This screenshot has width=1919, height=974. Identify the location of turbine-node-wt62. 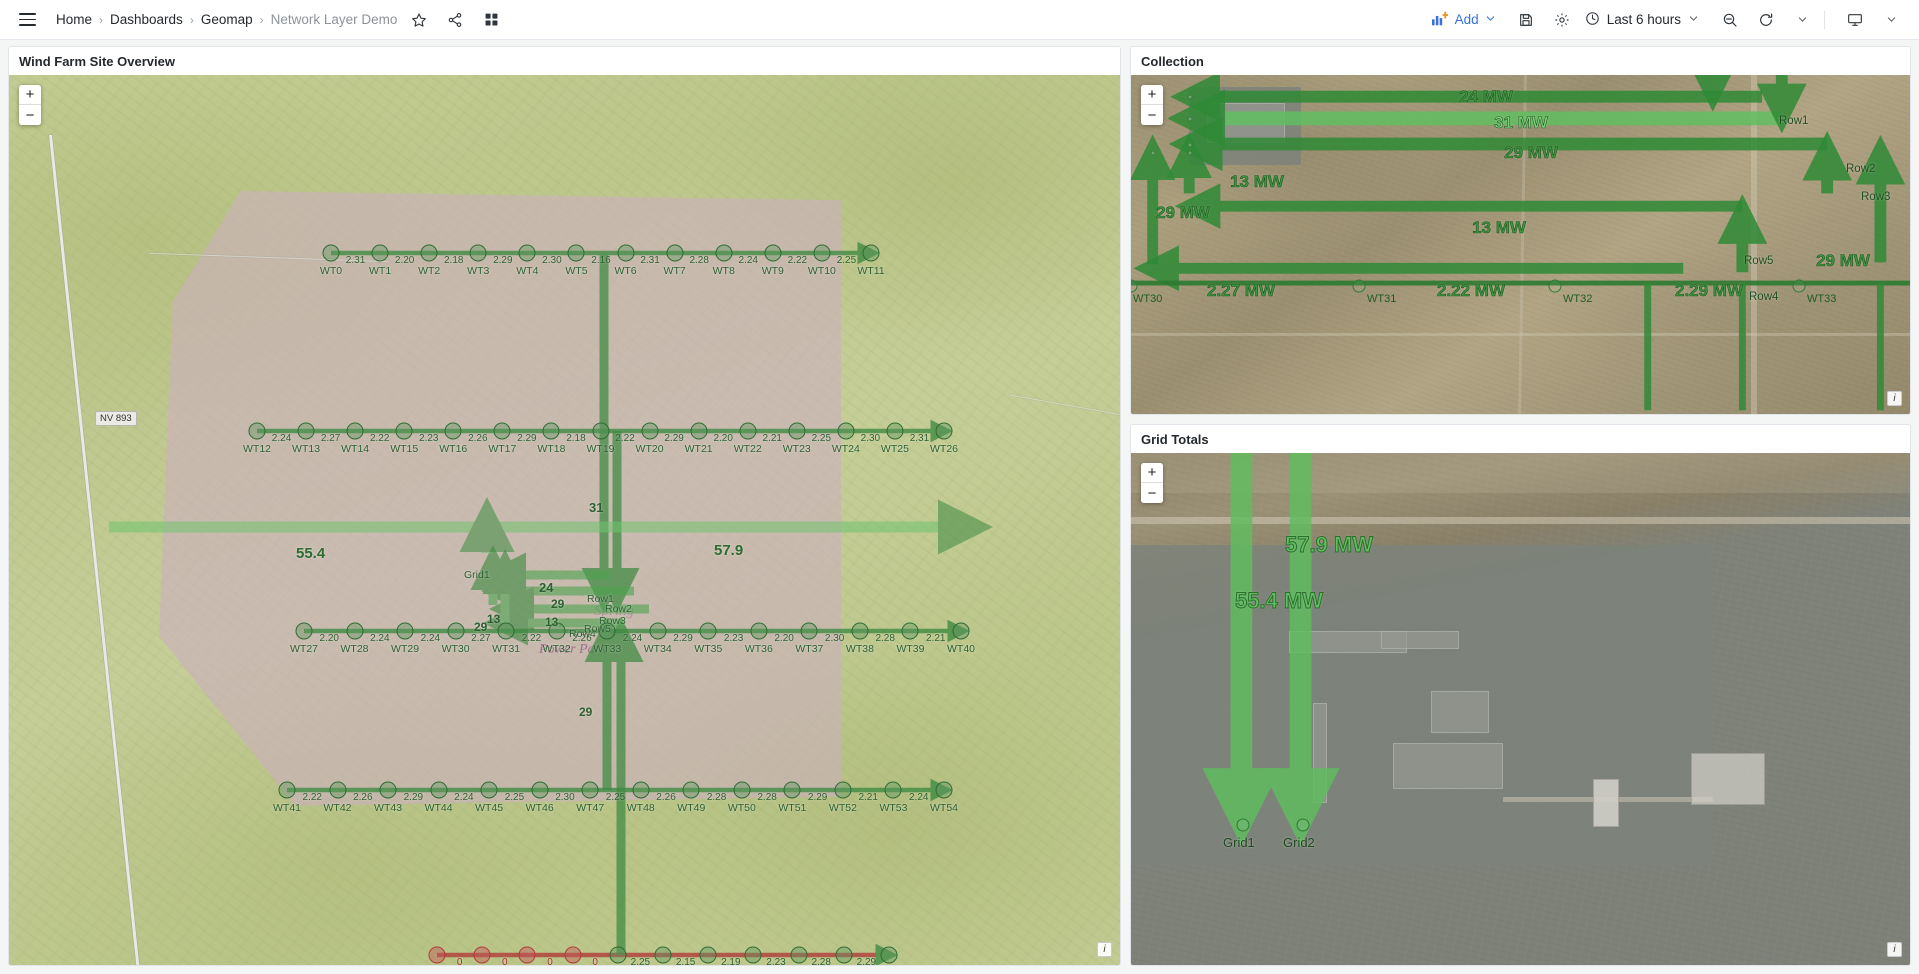
(753, 955).